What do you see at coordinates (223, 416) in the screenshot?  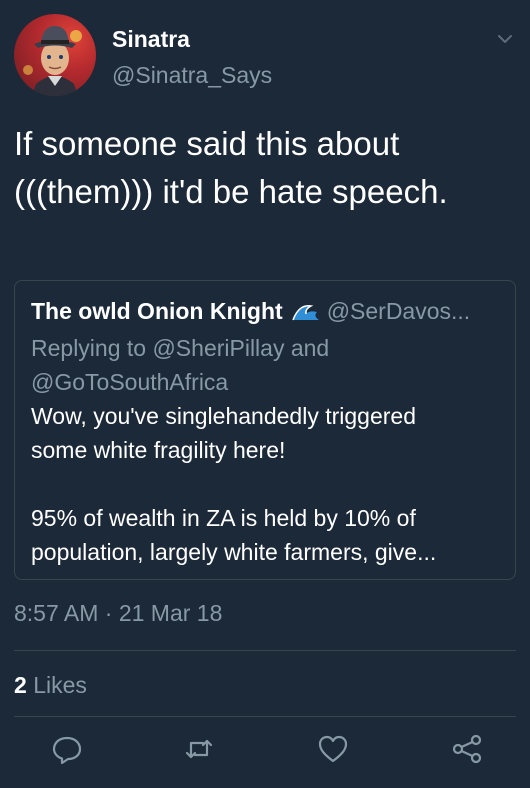 I see `quoted-body-line: Wow, you've singlehandedly triggered` at bounding box center [223, 416].